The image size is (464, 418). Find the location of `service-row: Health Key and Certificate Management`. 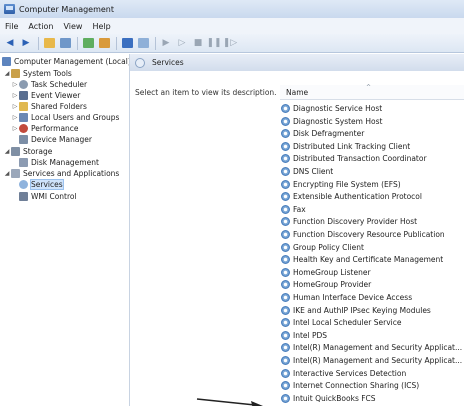

service-row: Health Key and Certificate Management is located at coordinates (362, 259).